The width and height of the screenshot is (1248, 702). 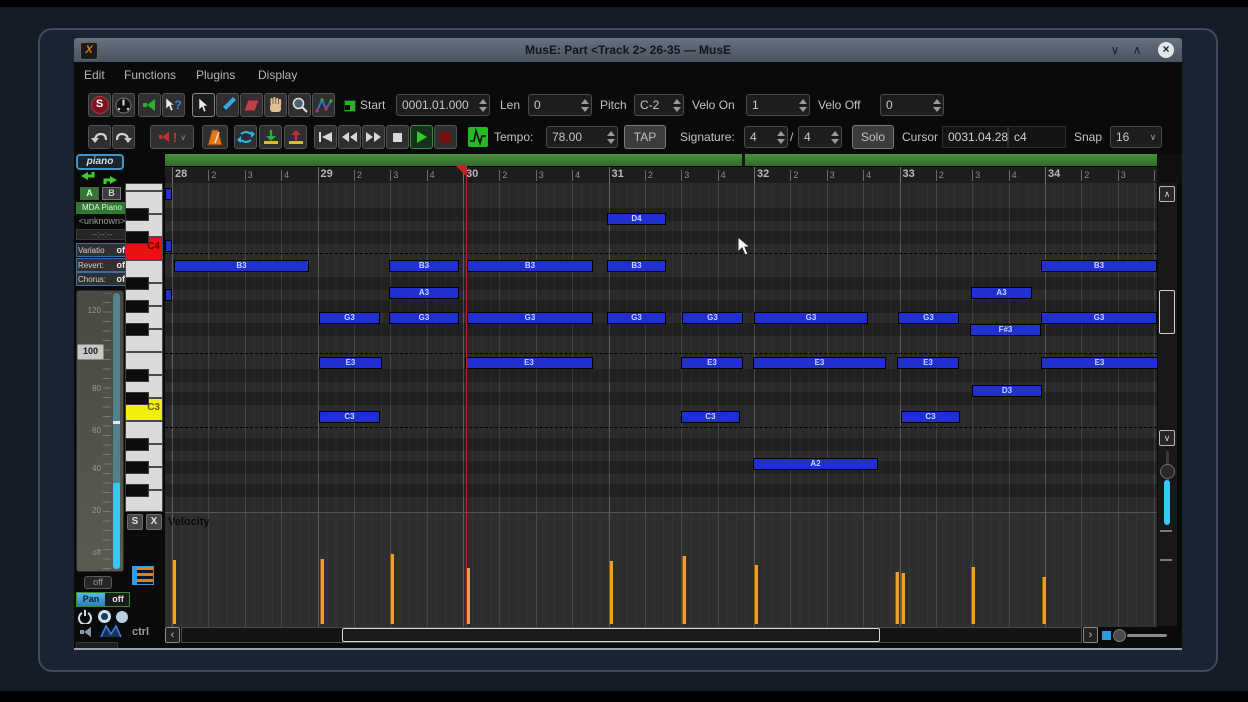 I want to click on punch-in-button, so click(x=270, y=137).